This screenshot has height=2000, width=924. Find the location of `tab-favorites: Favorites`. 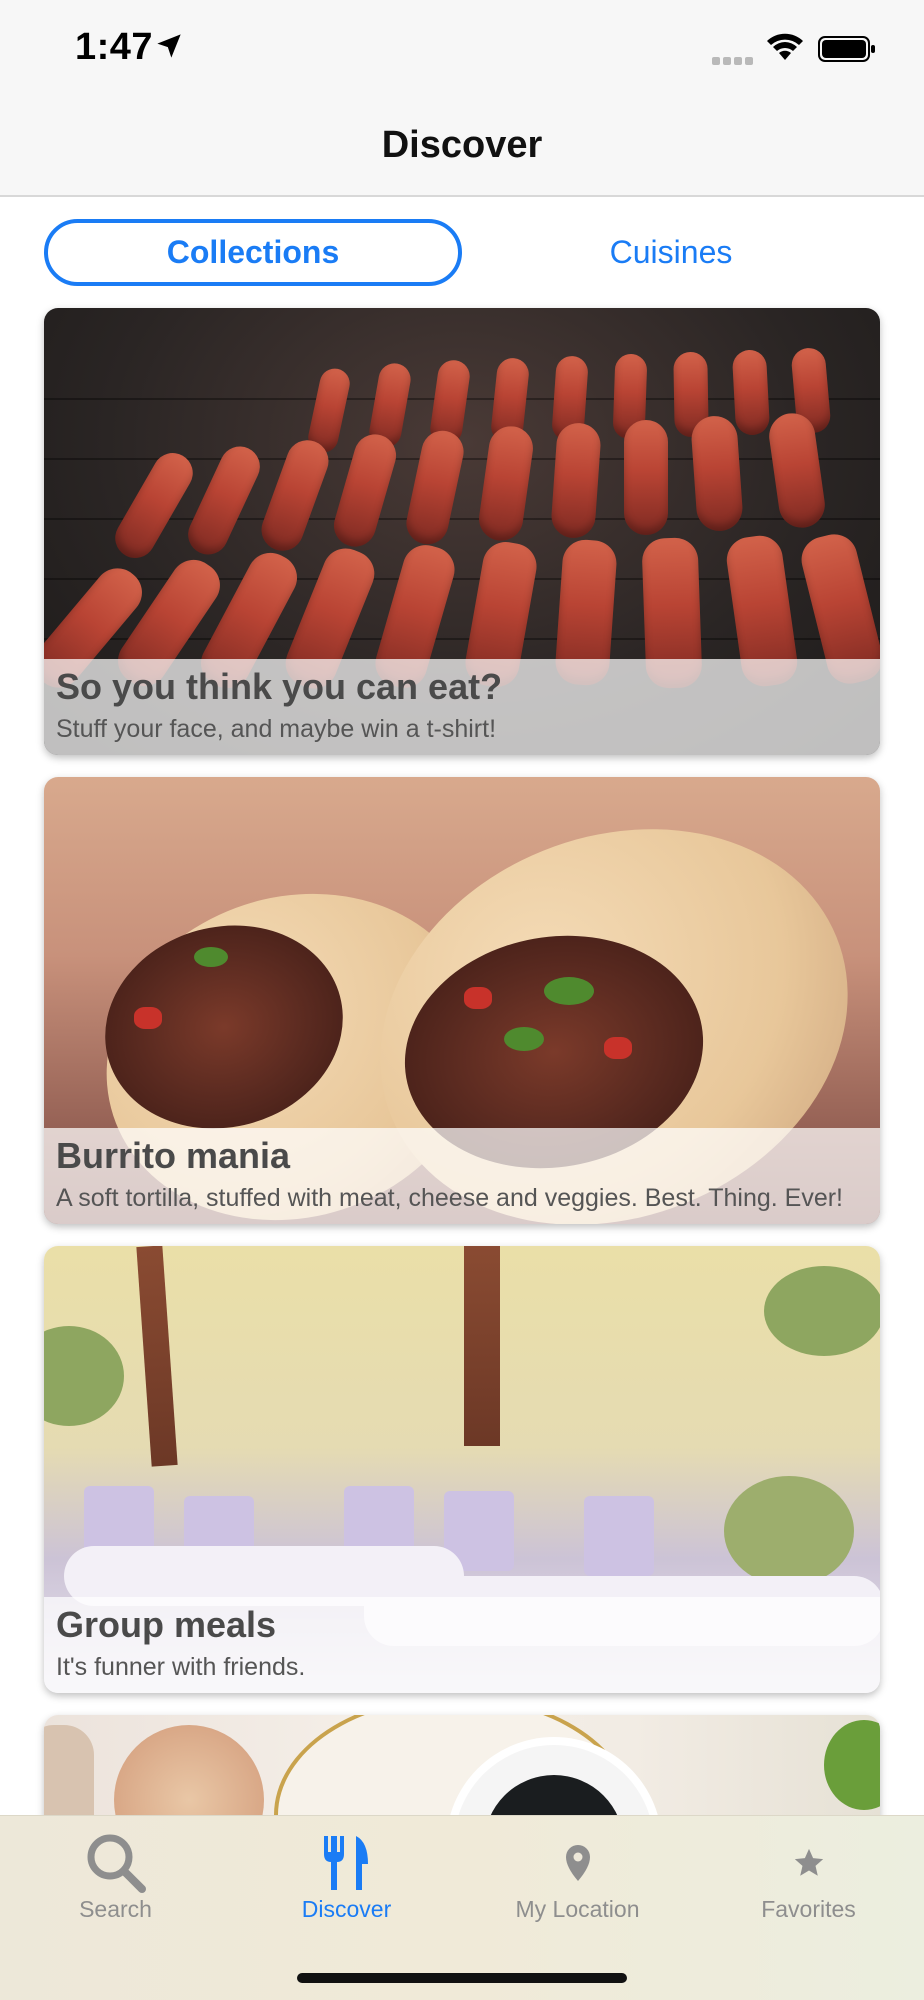

tab-favorites: Favorites is located at coordinates (808, 1876).